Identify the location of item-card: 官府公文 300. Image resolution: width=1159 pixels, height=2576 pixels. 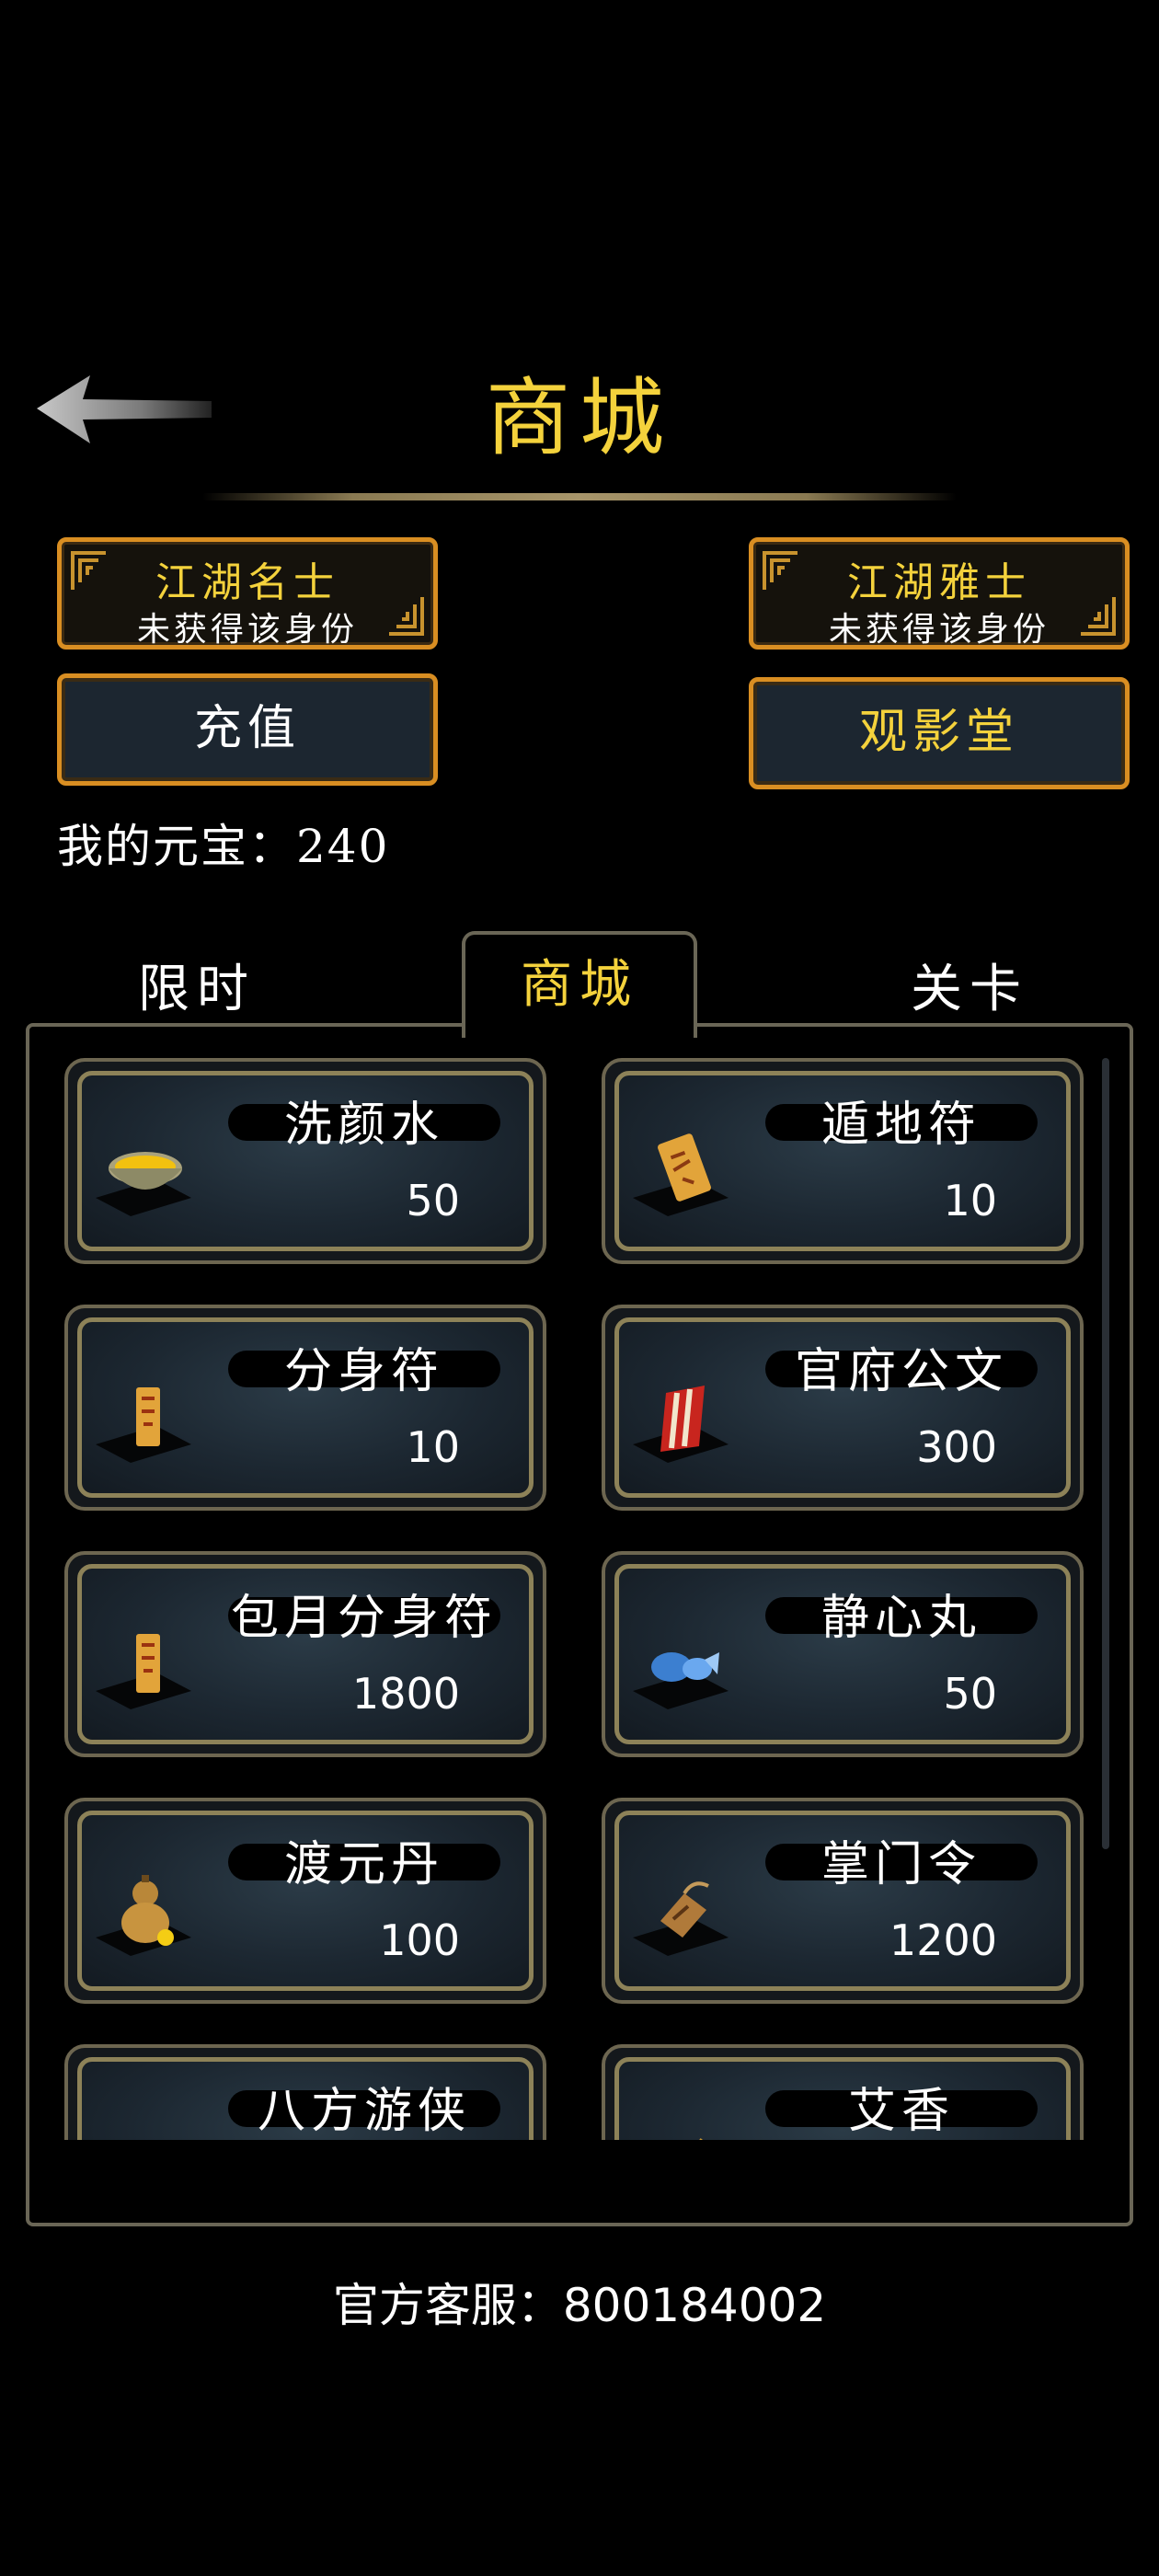
(843, 1408).